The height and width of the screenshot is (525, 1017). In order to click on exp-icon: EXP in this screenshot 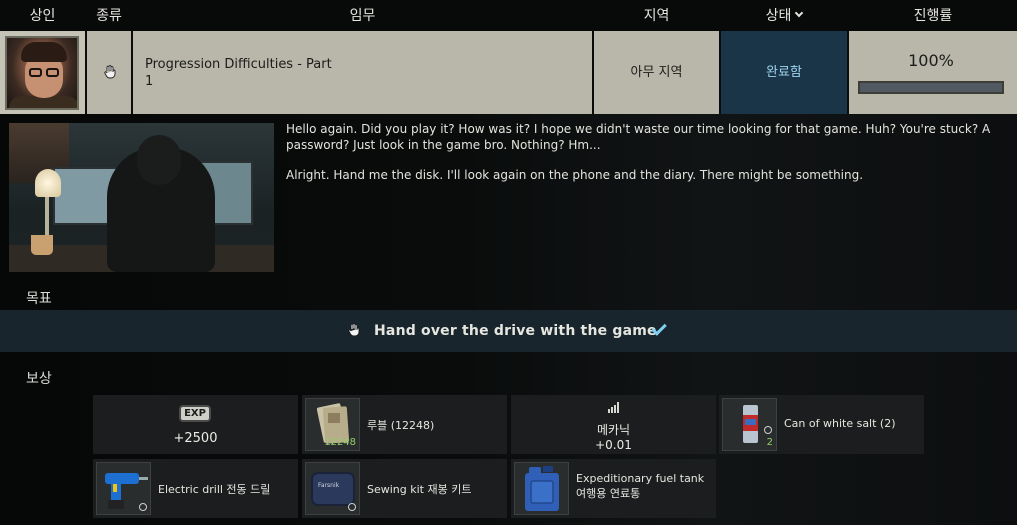, I will do `click(195, 413)`.